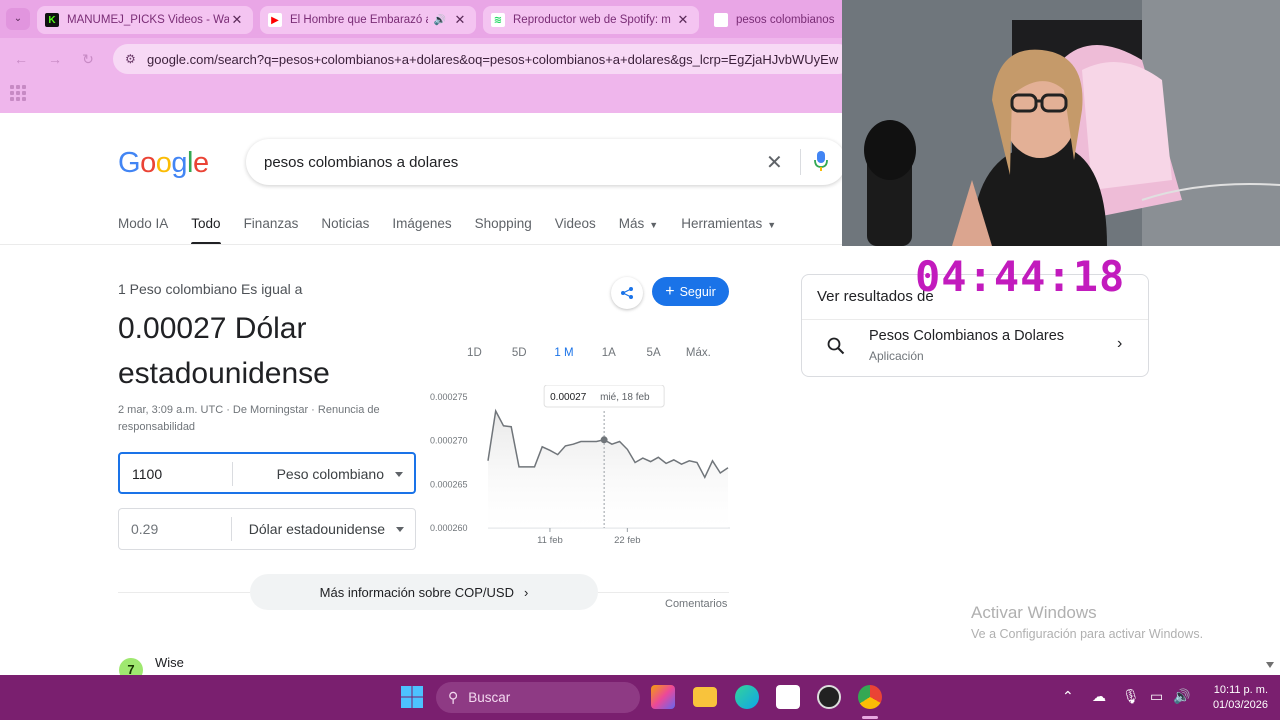  I want to click on chart-period-tab: 5D, so click(519, 353).